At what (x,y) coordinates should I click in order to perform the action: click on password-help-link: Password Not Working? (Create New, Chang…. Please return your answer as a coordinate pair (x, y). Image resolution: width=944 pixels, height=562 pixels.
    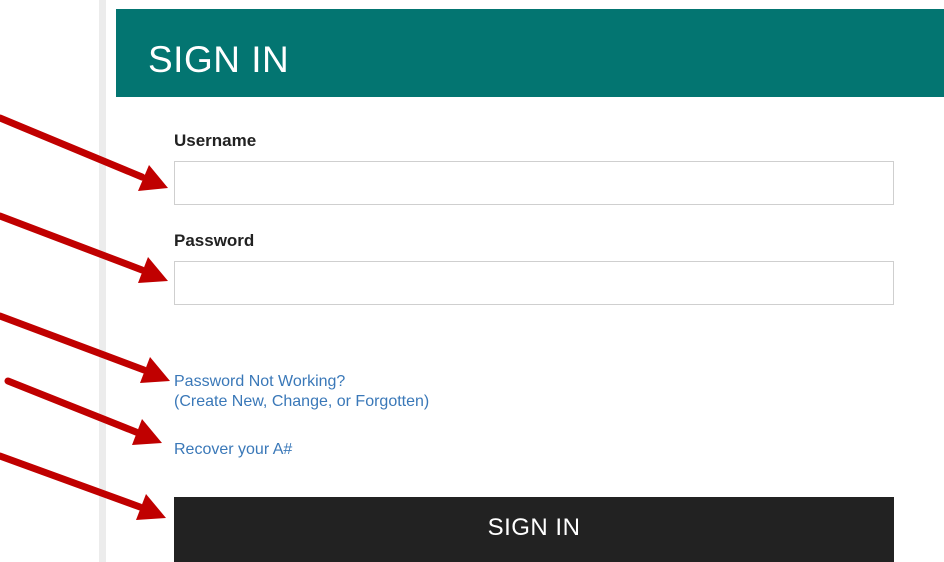
    Looking at the image, I should click on (301, 392).